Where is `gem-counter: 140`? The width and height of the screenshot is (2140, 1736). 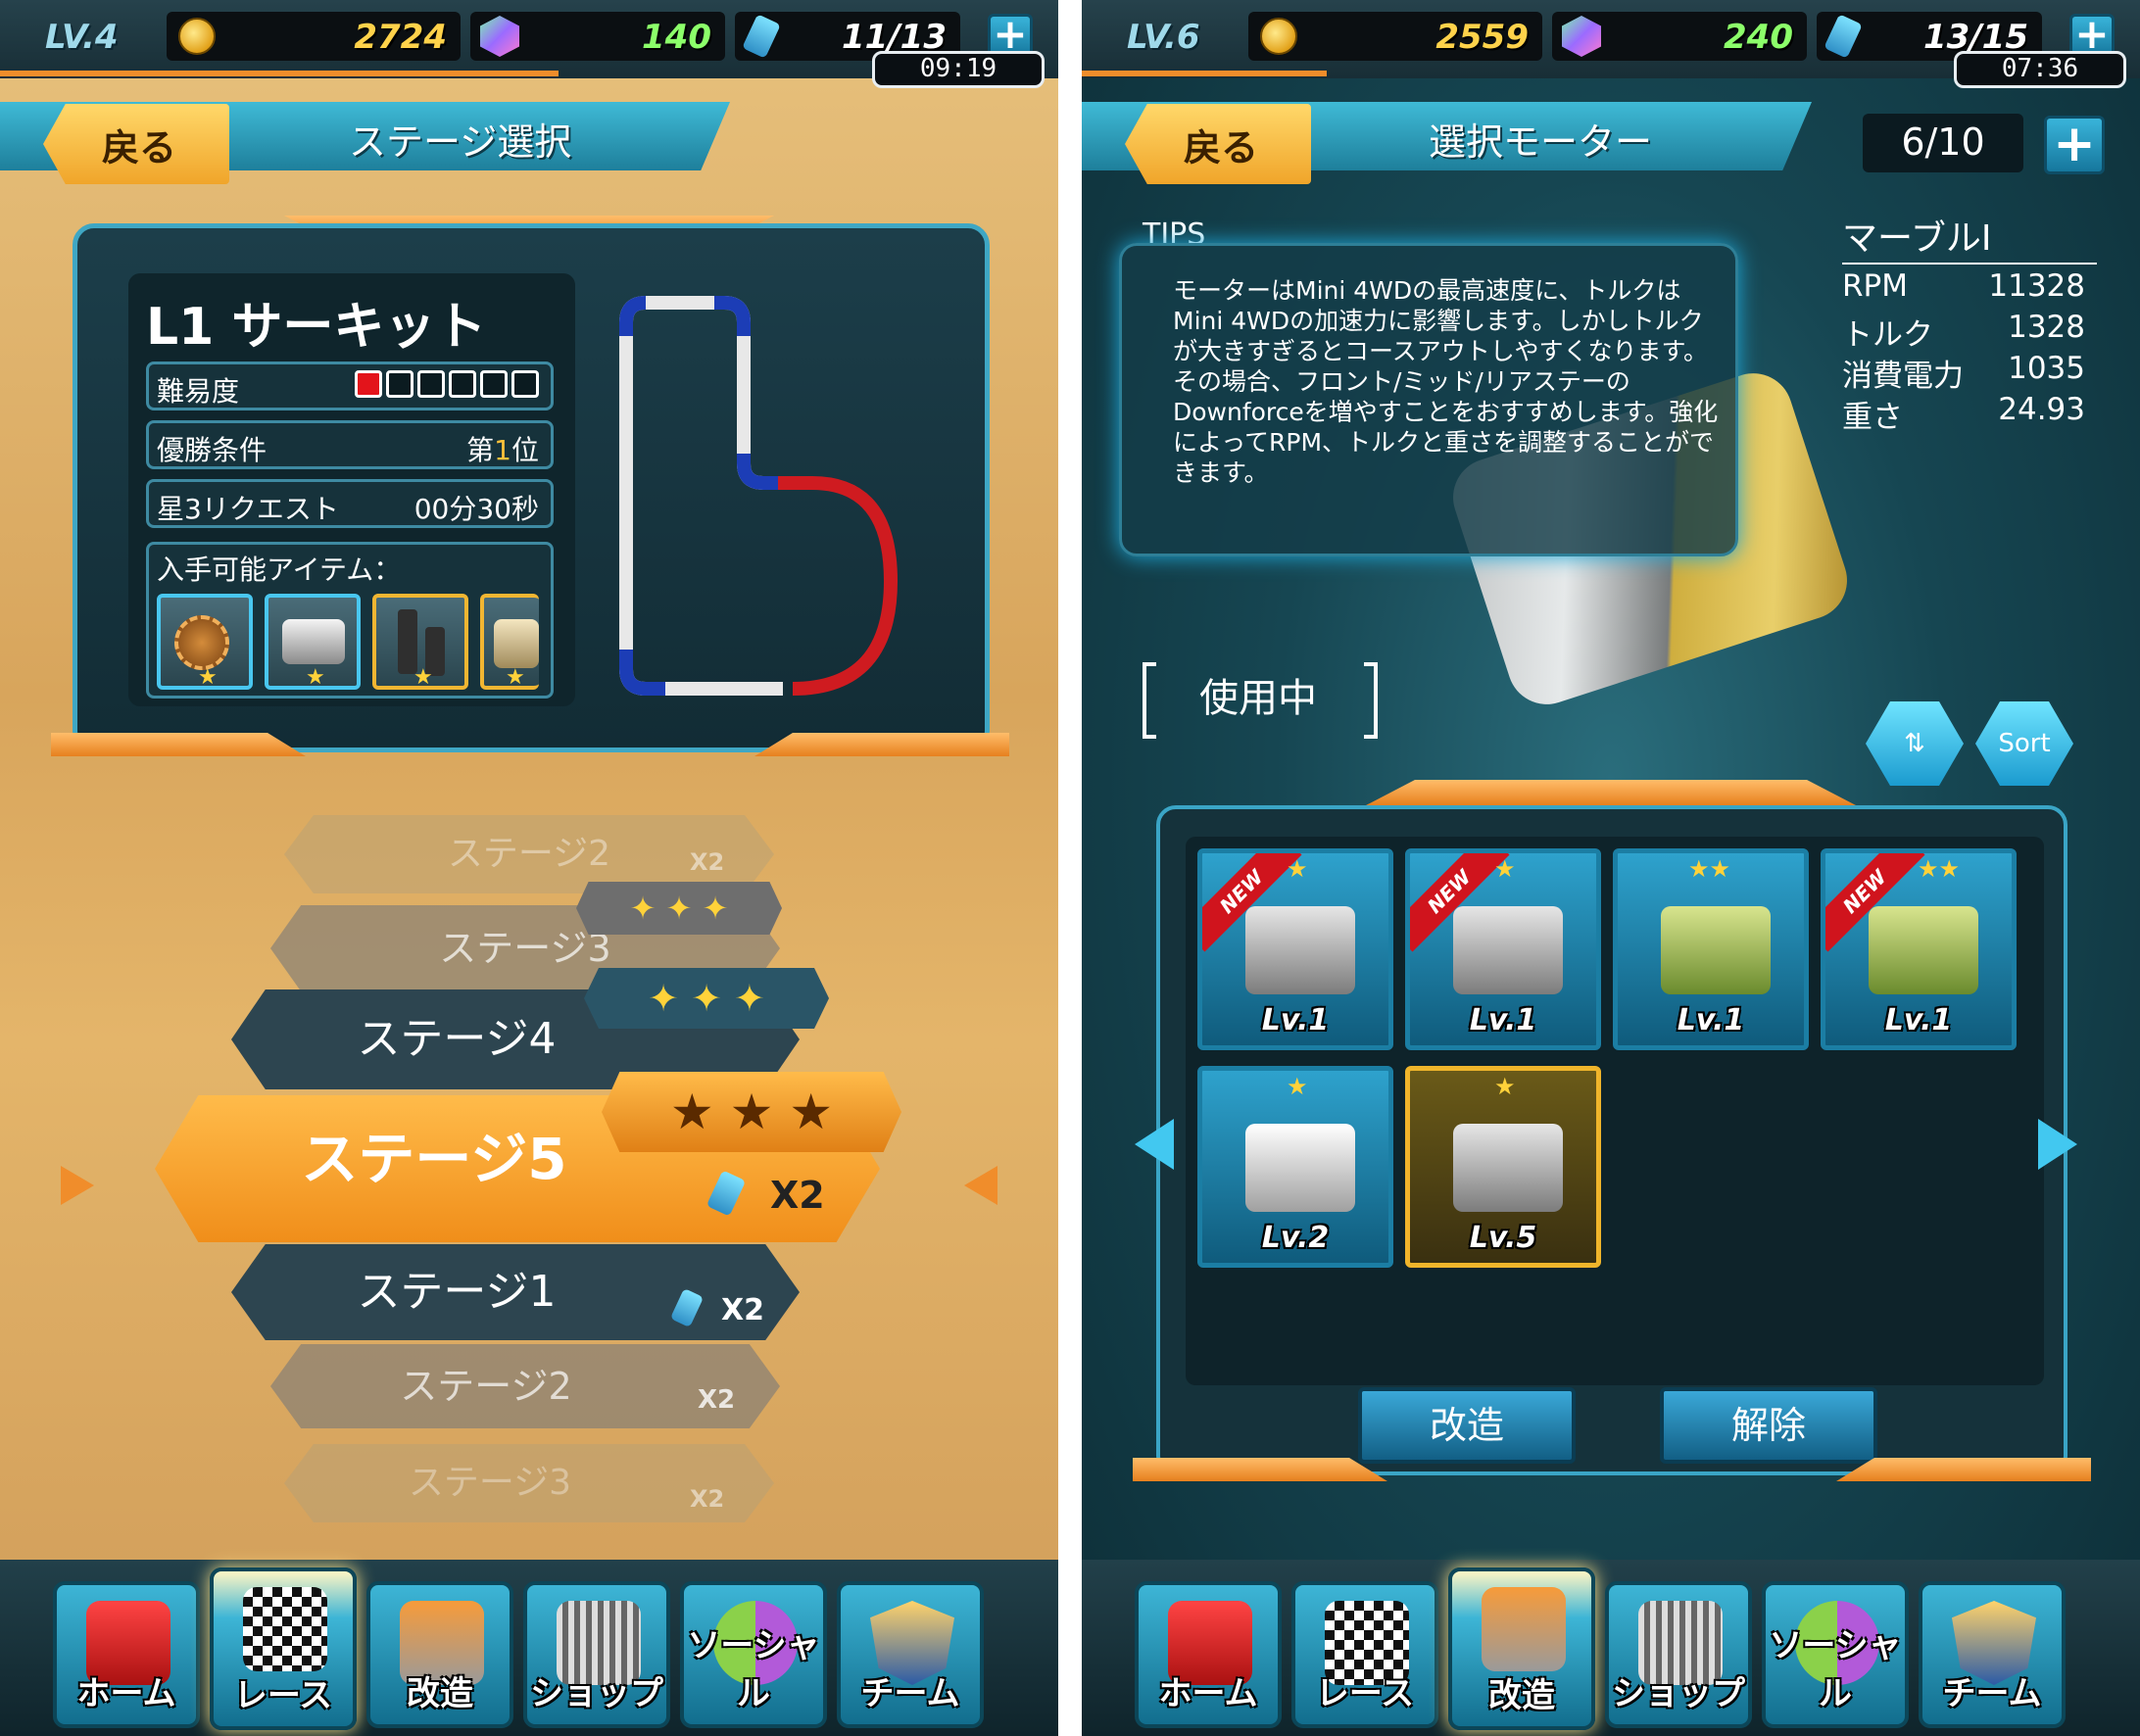
gem-counter: 140 is located at coordinates (597, 36).